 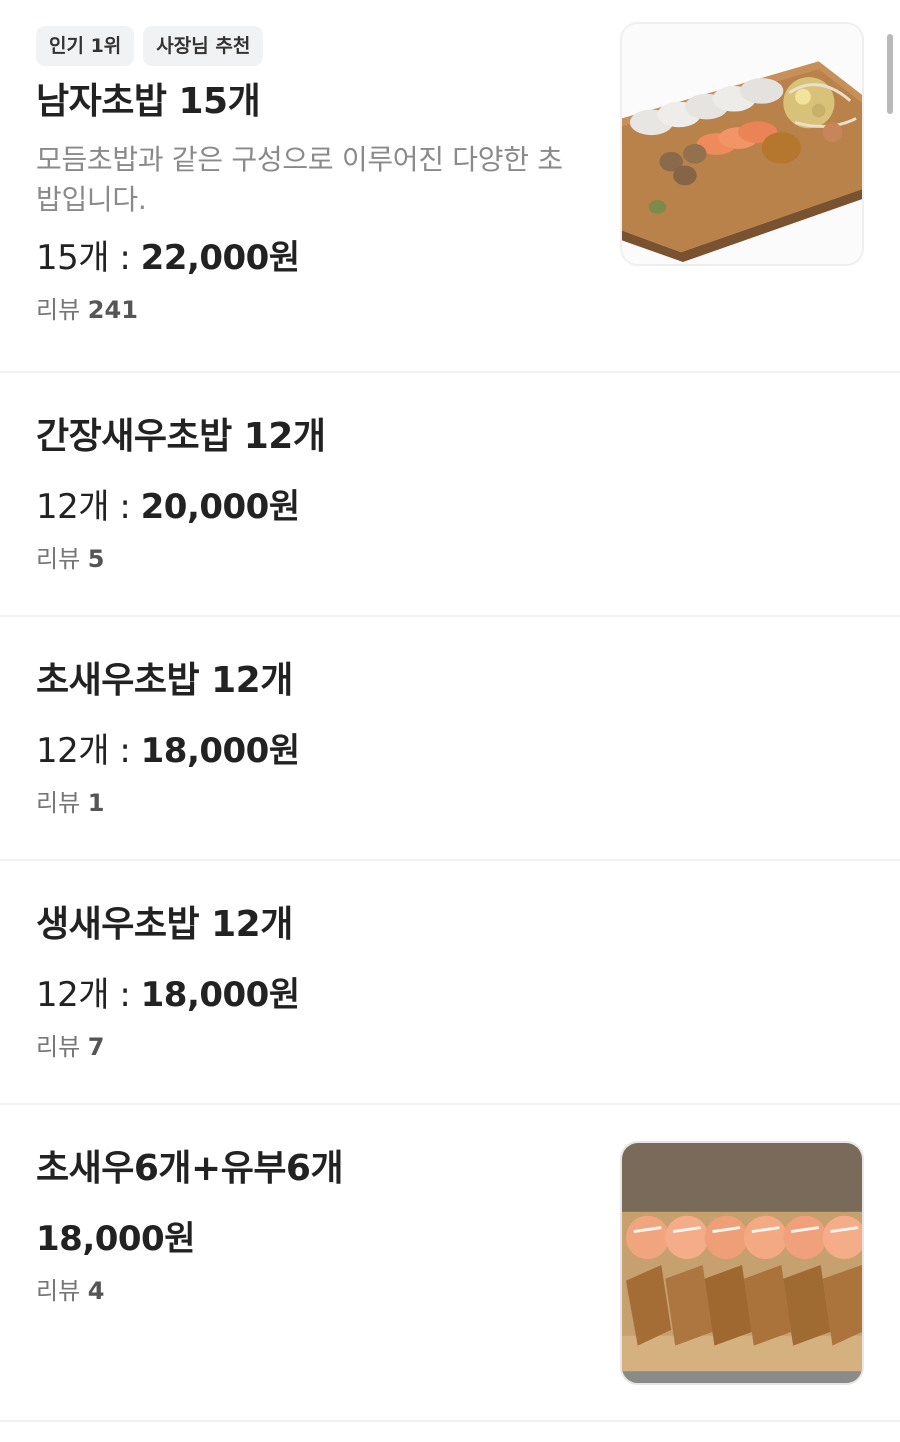 What do you see at coordinates (316, 803) in the screenshot?
I see `menu-item-review: 리뷰 1` at bounding box center [316, 803].